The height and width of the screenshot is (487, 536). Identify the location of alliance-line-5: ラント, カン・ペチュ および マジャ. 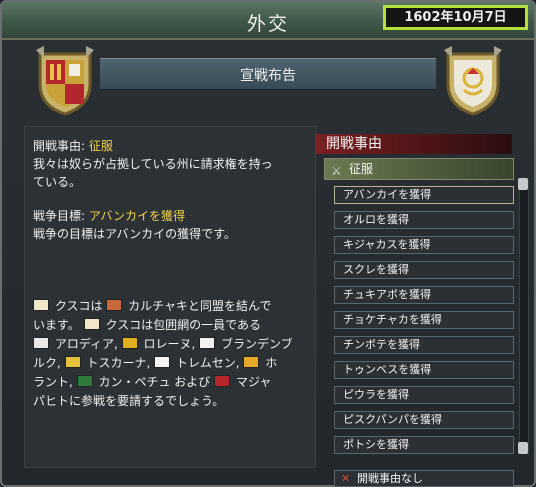
(152, 381).